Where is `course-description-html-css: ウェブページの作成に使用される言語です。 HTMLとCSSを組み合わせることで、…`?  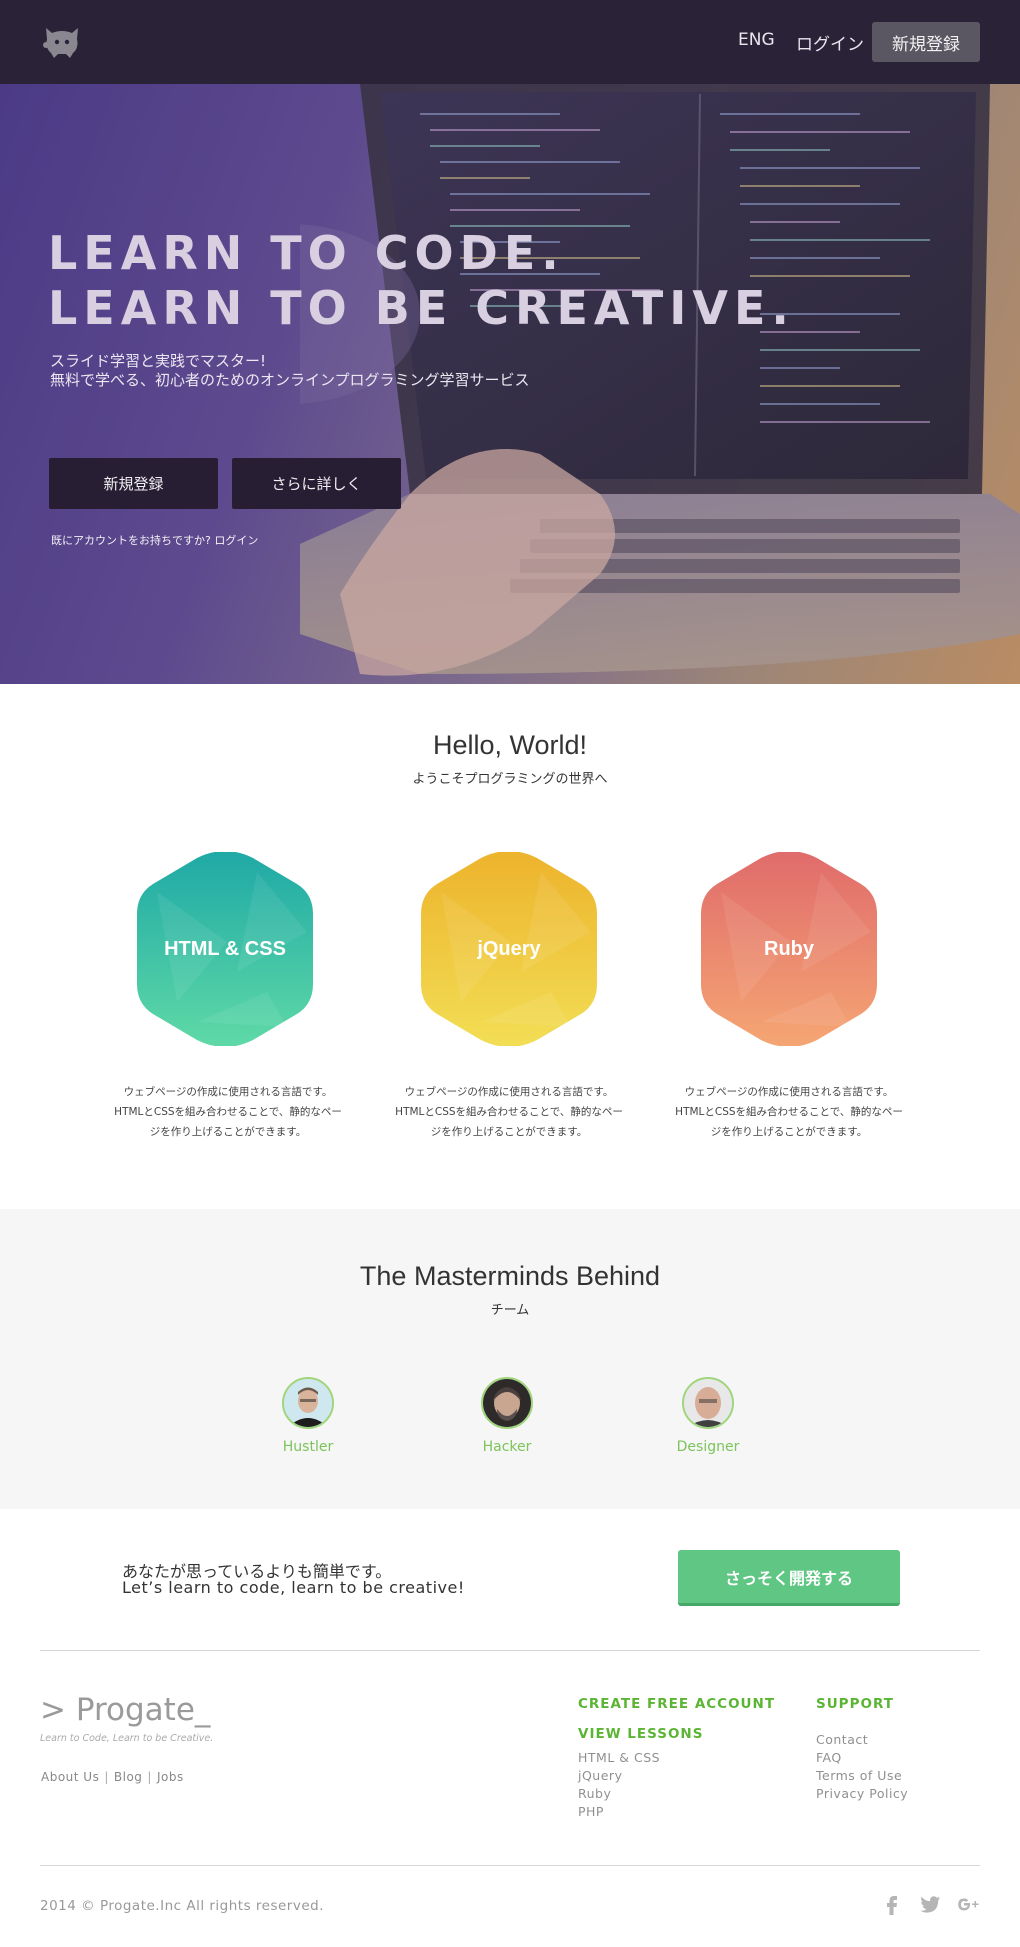
course-description-html-css: ウェブページの作成に使用される言語です。 HTMLとCSSを組み合わせることで、… is located at coordinates (228, 1112).